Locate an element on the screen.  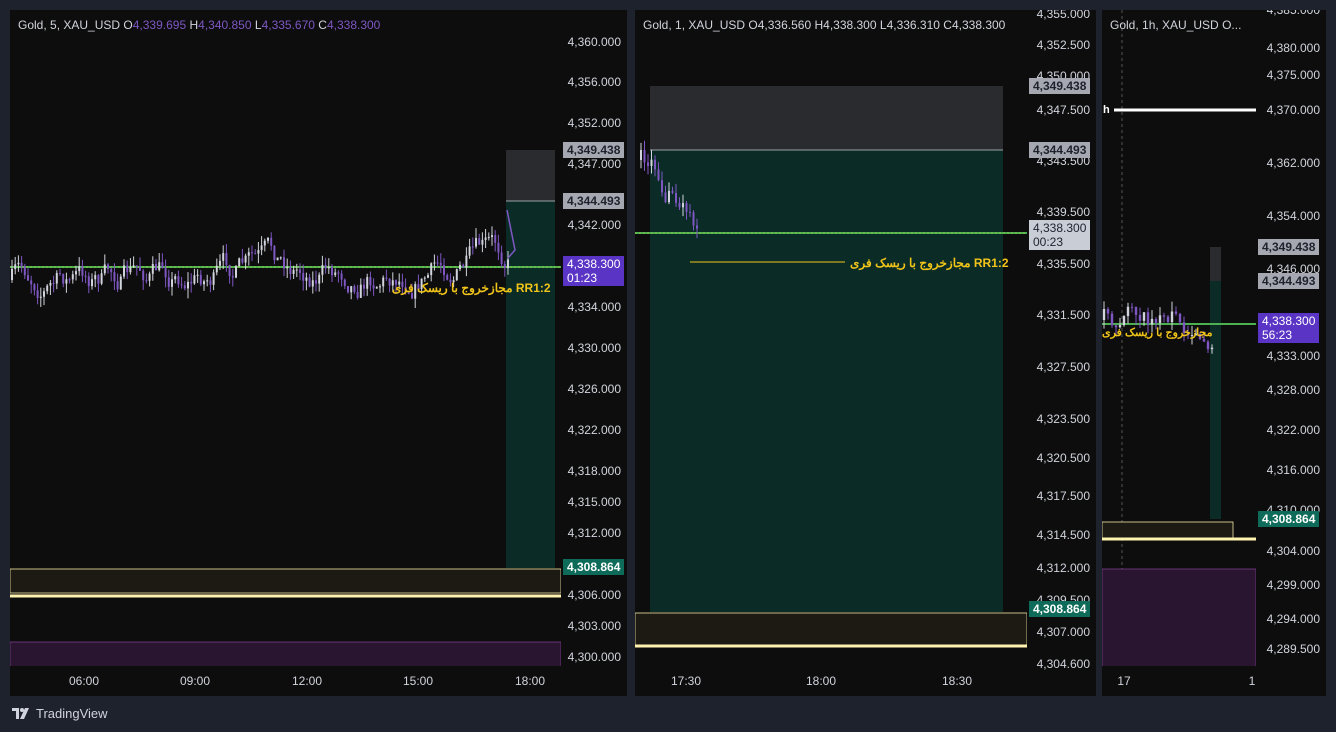
price-tick: 4,370.000 is located at coordinates (1293, 110).